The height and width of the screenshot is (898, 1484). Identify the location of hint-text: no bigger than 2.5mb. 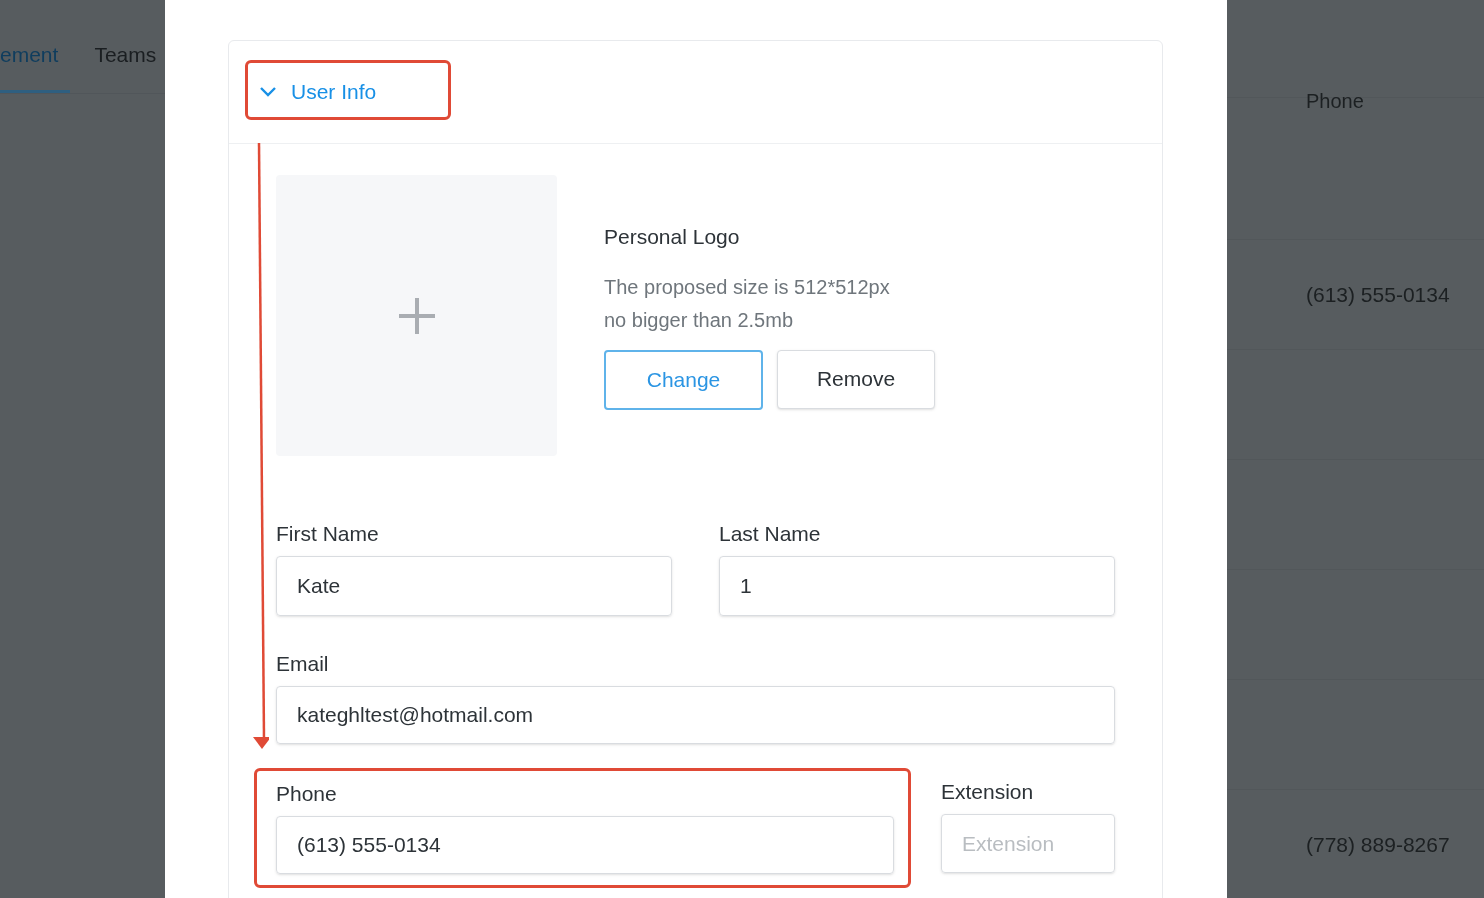
(699, 320).